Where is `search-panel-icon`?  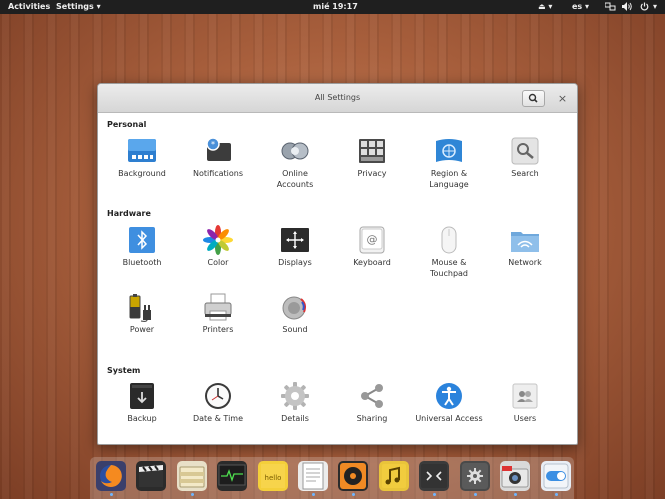 search-panel-icon is located at coordinates (525, 151).